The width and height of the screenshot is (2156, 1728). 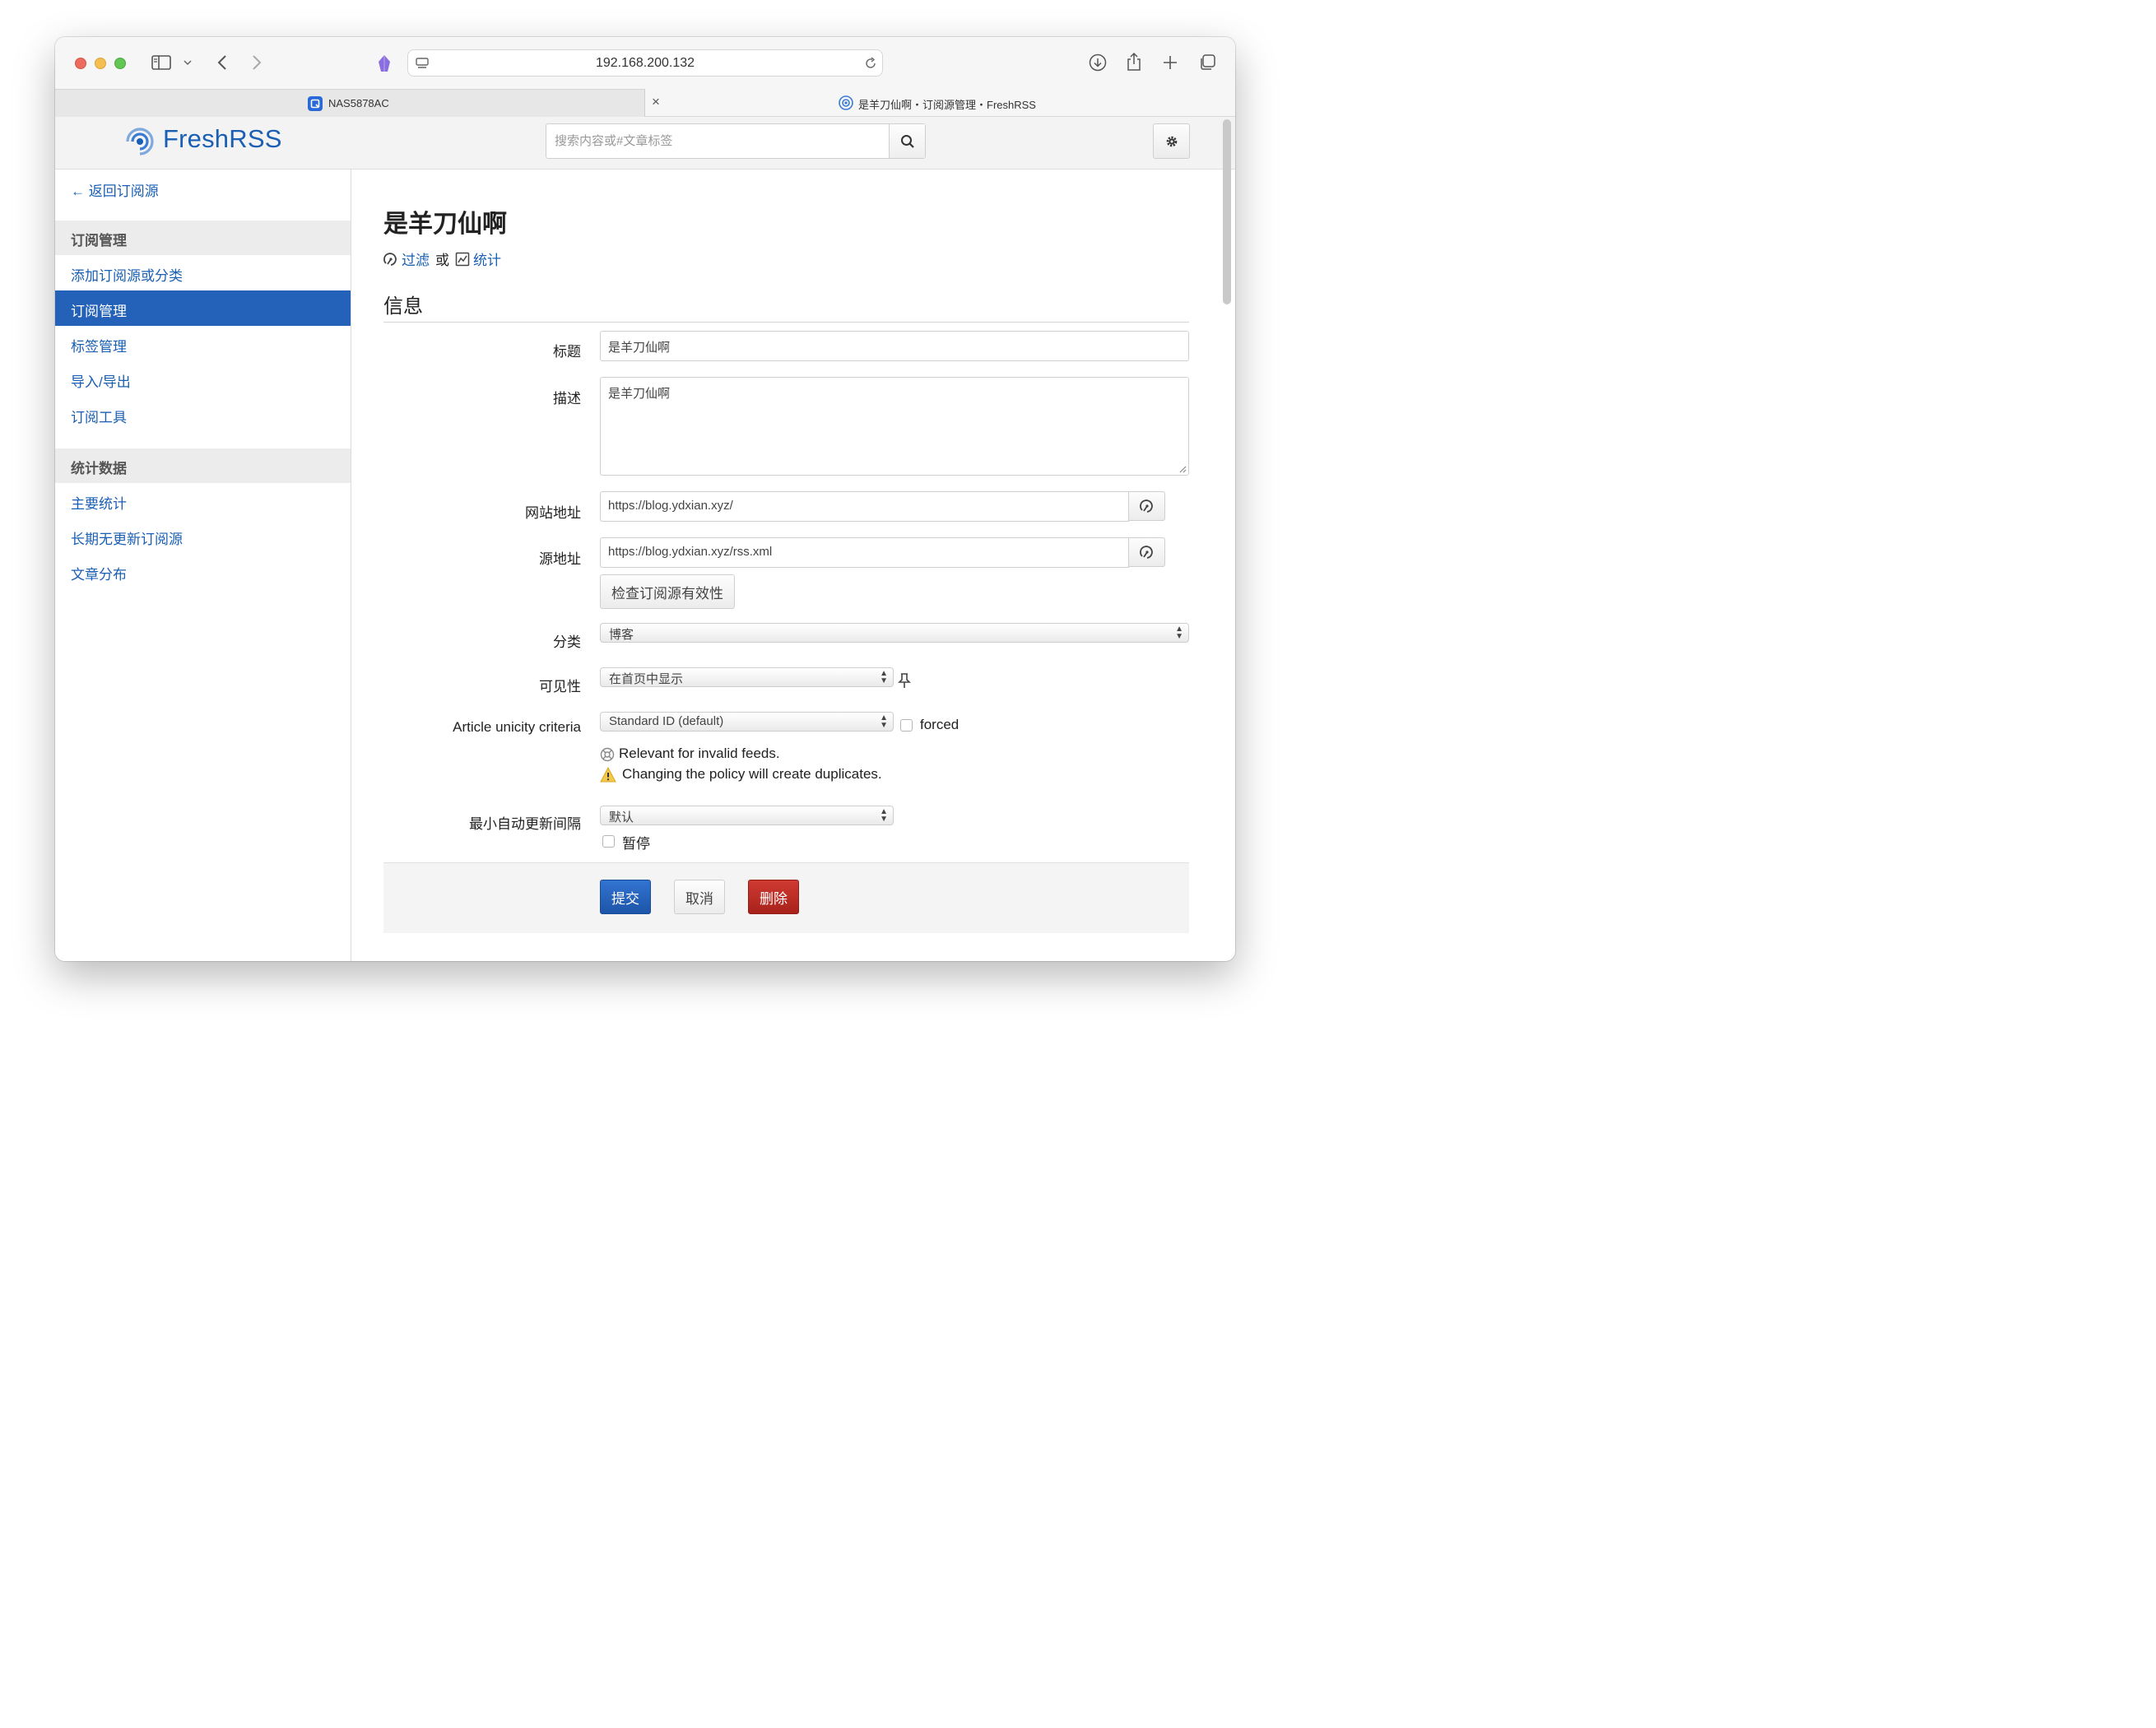 I want to click on check-feed-button: 检查订阅源有效性, so click(x=667, y=591).